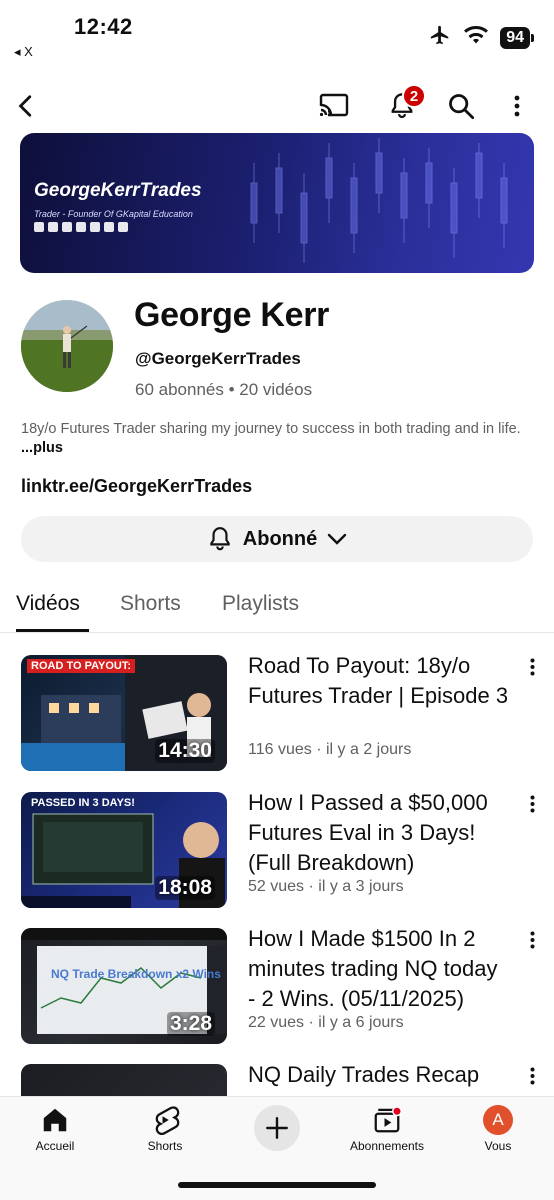 This screenshot has height=1200, width=554. Describe the element at coordinates (124, 850) in the screenshot. I see `video-thumbnail: PASSED IN 3 DAYS! 18:08` at that location.